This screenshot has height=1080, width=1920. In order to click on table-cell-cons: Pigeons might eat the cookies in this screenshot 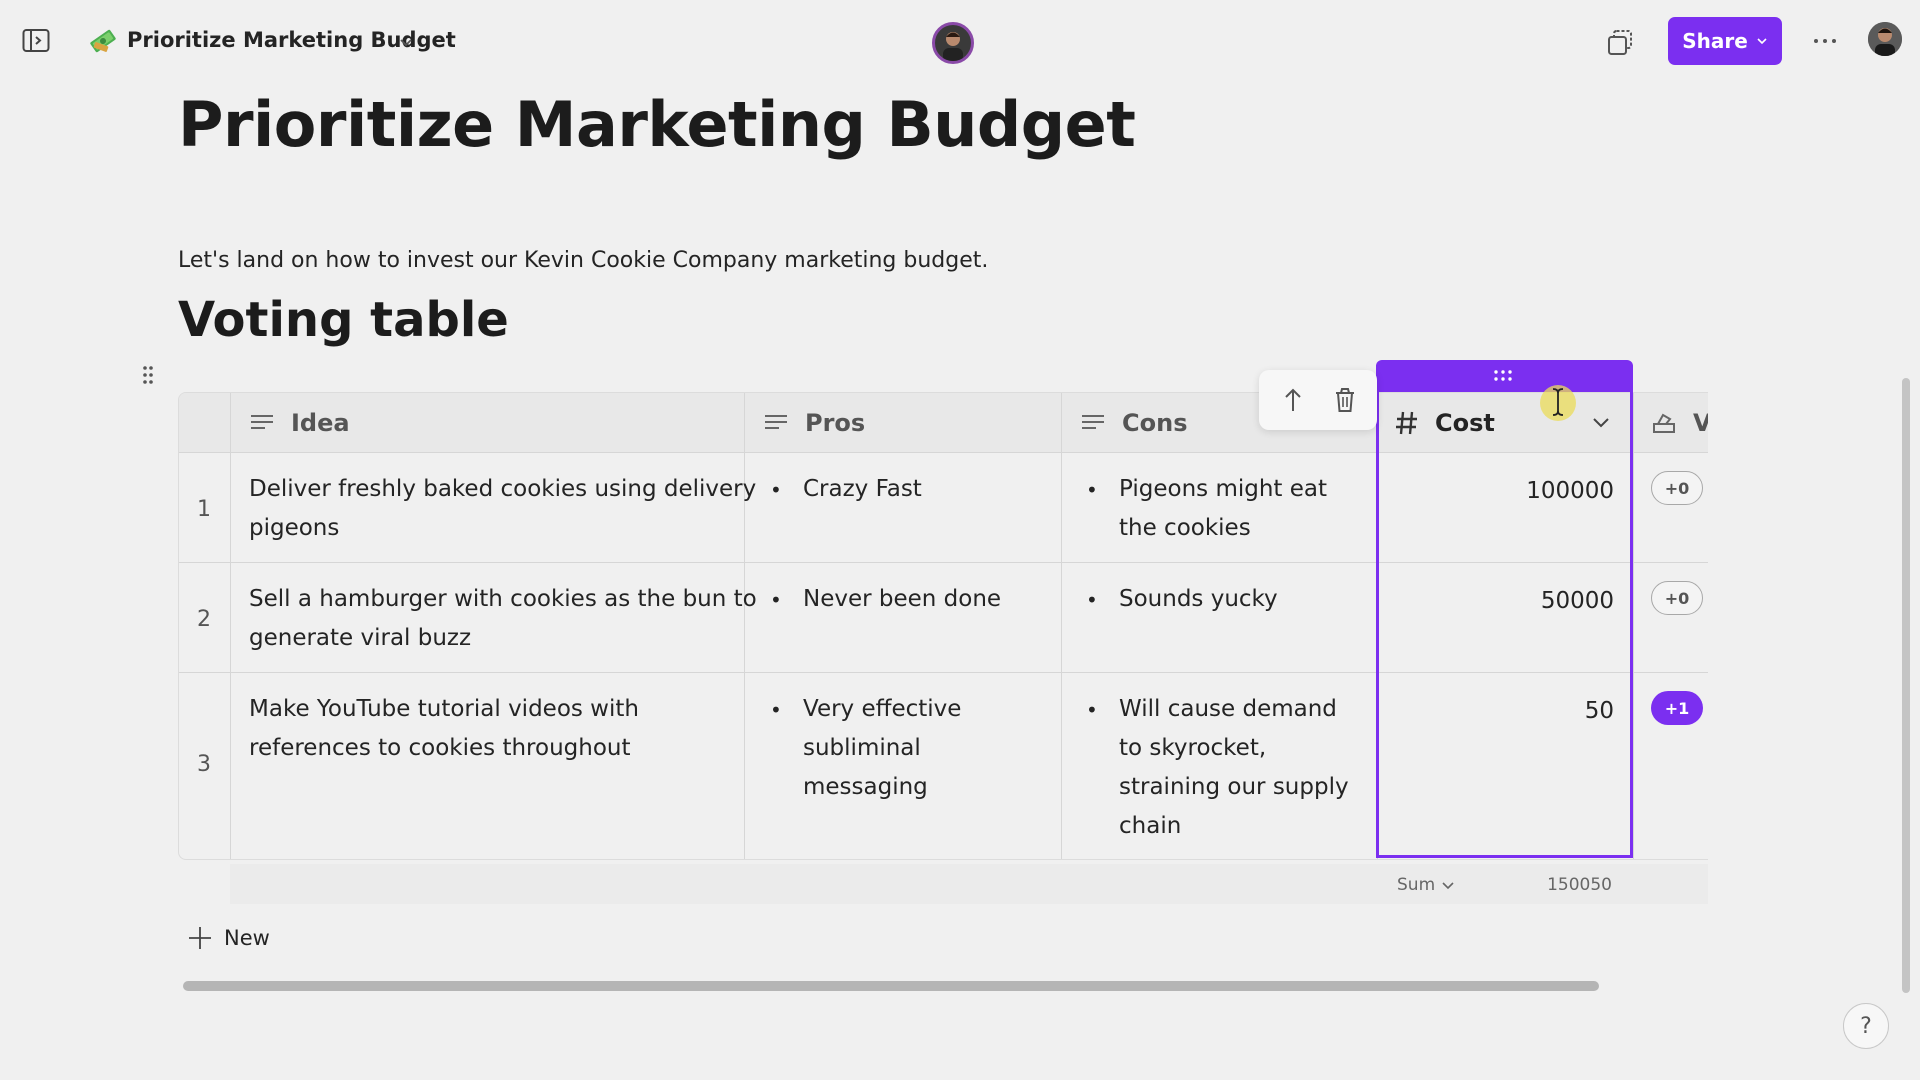, I will do `click(1223, 509)`.